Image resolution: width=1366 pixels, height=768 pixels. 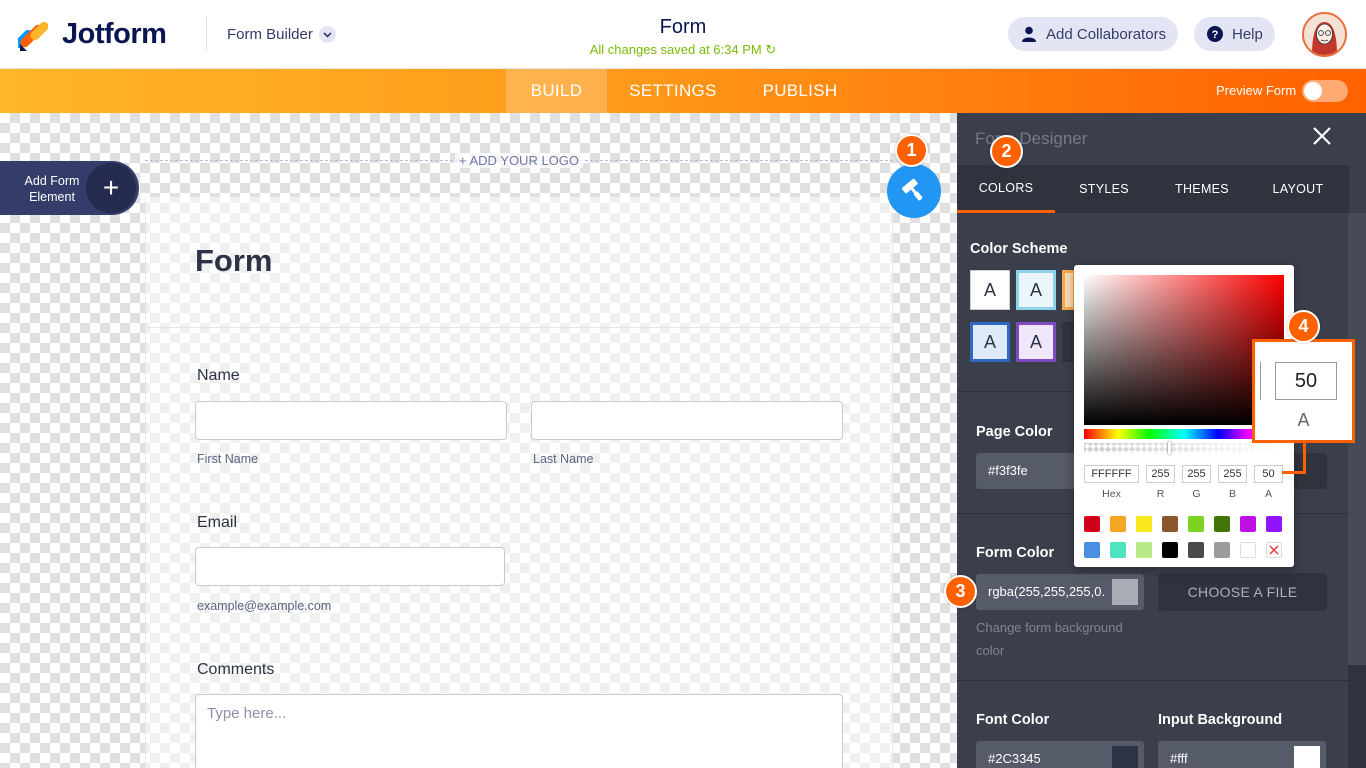 I want to click on scheme-swatch-aqua: A, so click(x=1036, y=290).